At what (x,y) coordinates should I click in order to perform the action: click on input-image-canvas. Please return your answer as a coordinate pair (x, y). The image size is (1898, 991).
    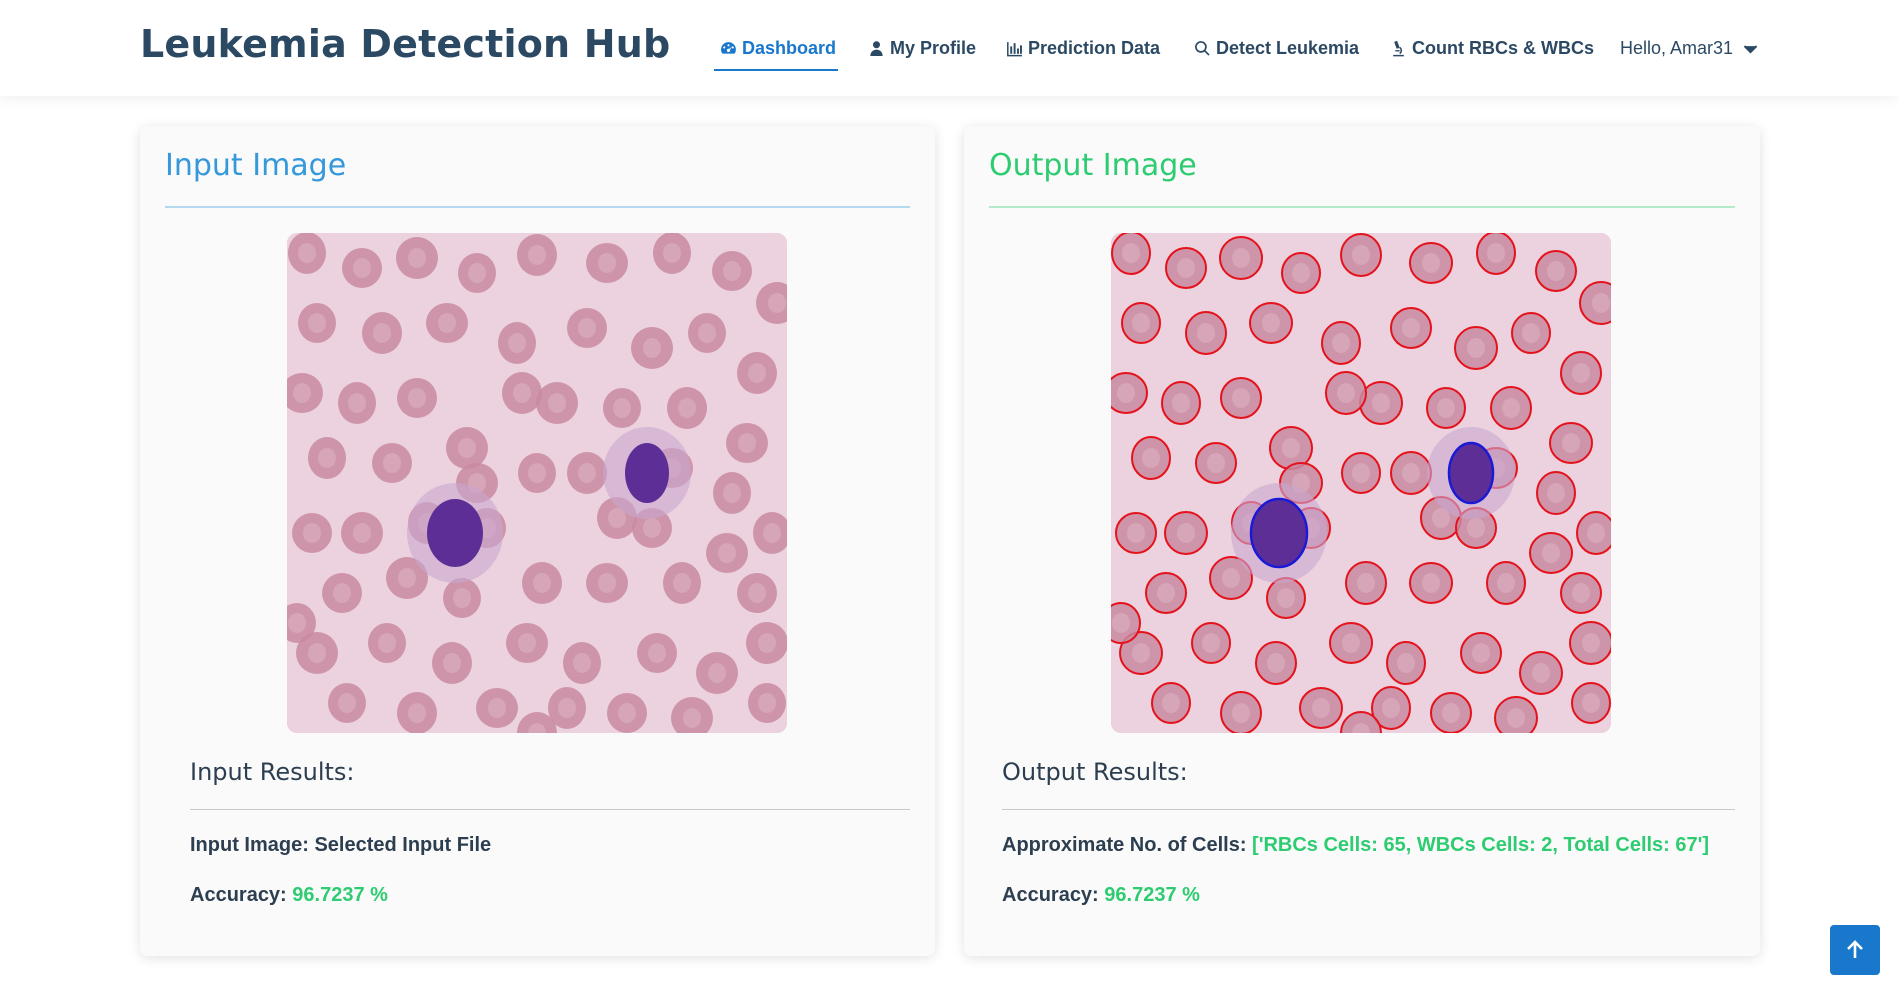
    Looking at the image, I should click on (537, 483).